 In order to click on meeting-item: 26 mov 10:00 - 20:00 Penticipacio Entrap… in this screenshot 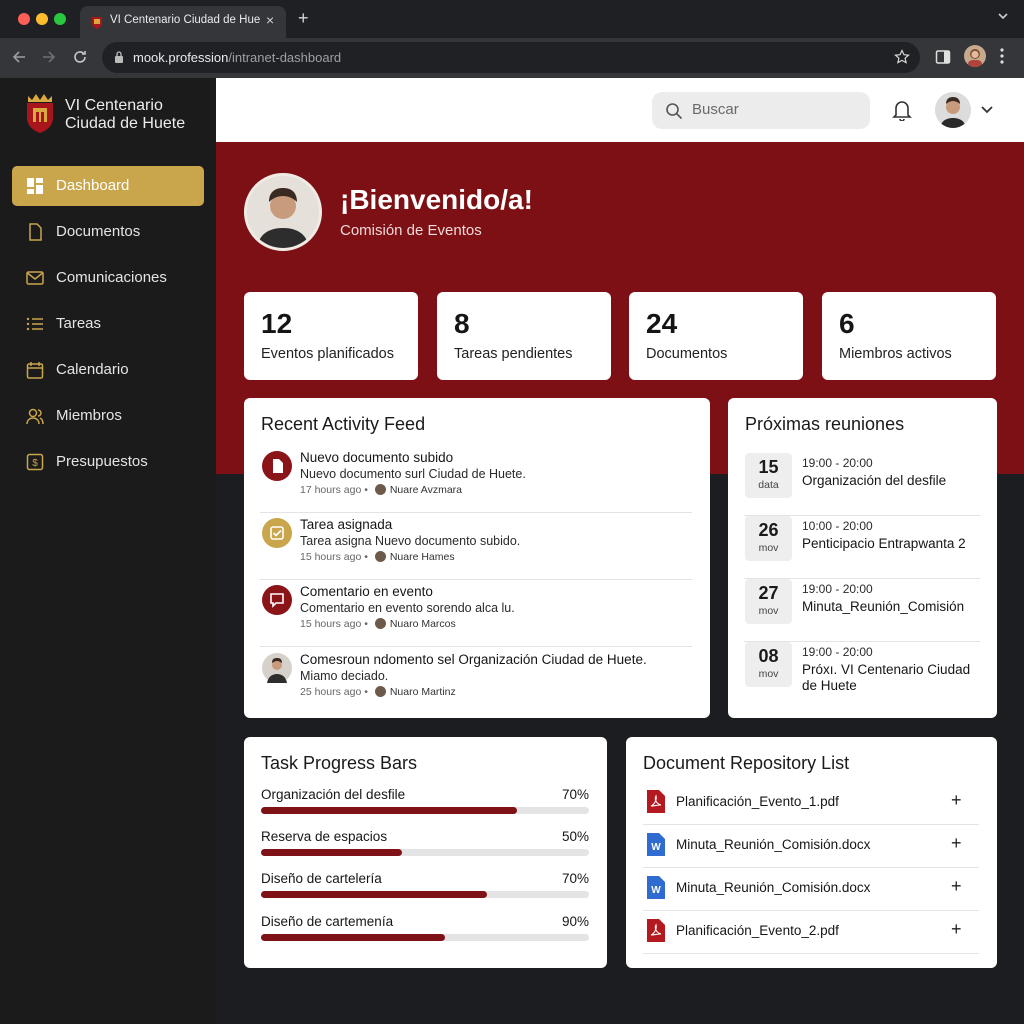, I will do `click(862, 547)`.